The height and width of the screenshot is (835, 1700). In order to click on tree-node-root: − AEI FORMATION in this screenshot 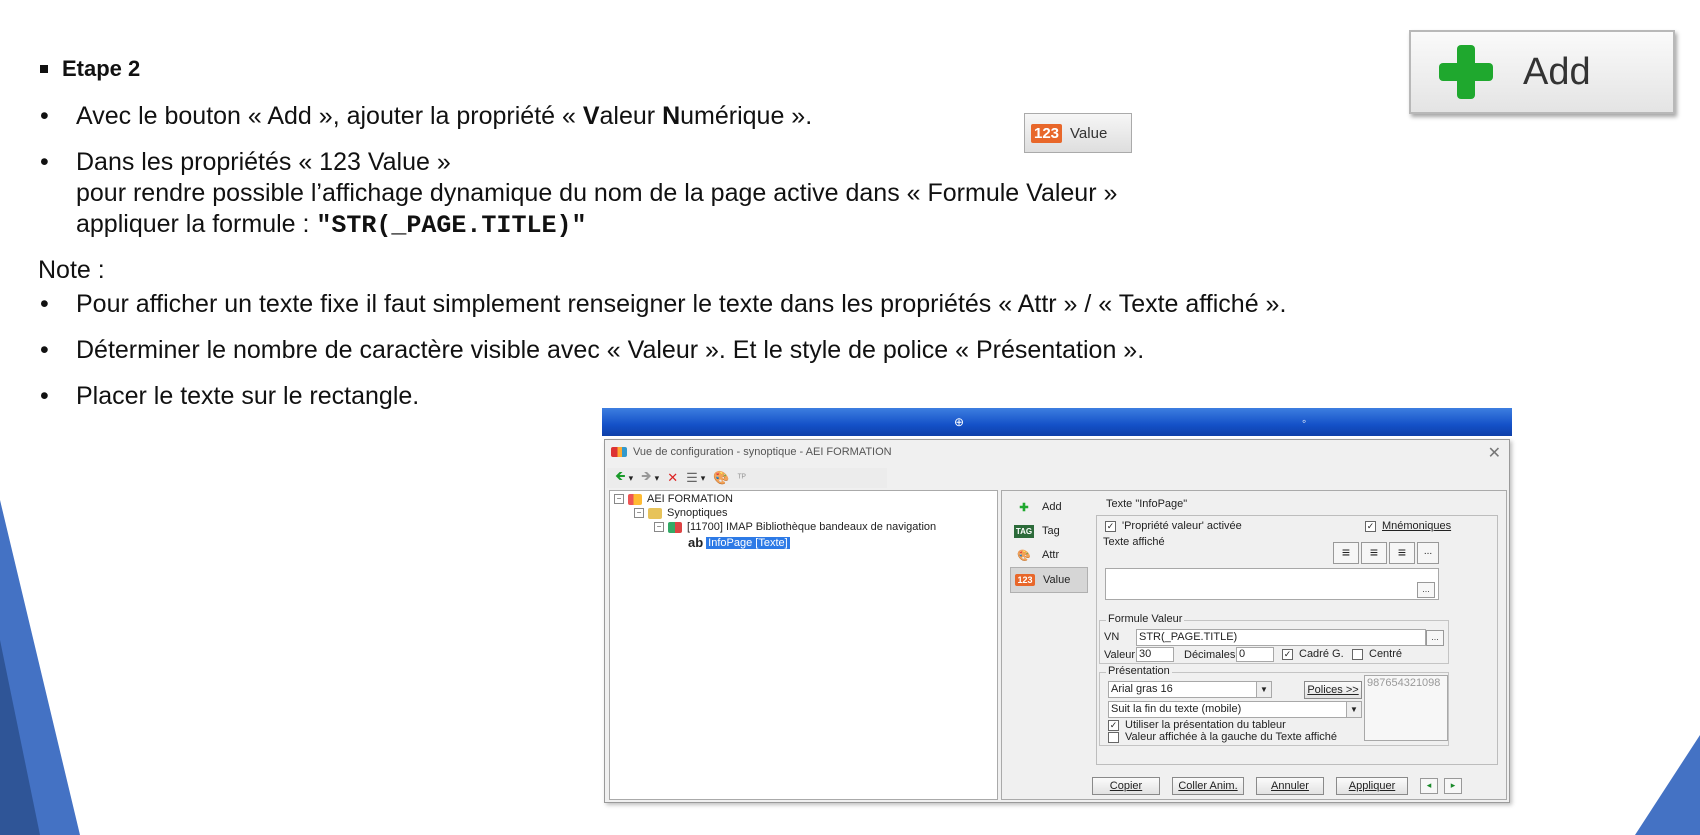, I will do `click(673, 499)`.